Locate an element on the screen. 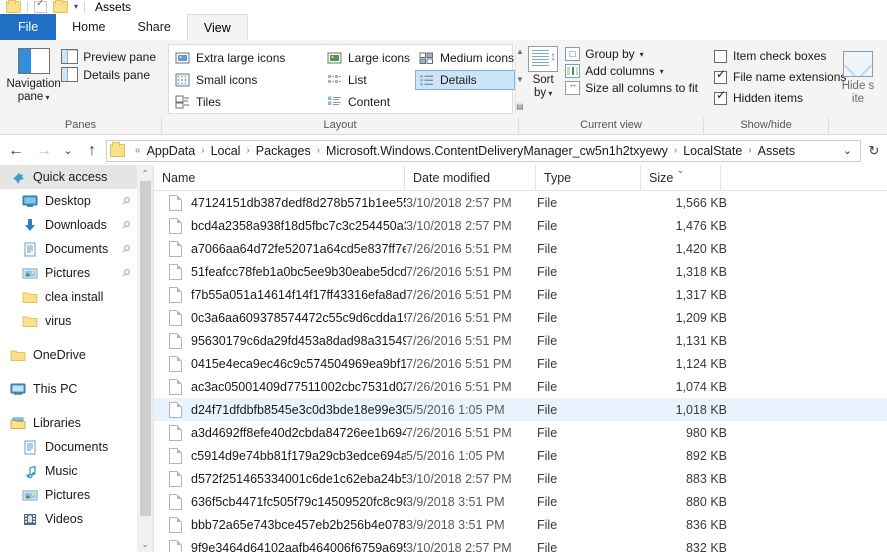 The width and height of the screenshot is (887, 552). breadcrumb-item-localstate: LocalState is located at coordinates (712, 151).